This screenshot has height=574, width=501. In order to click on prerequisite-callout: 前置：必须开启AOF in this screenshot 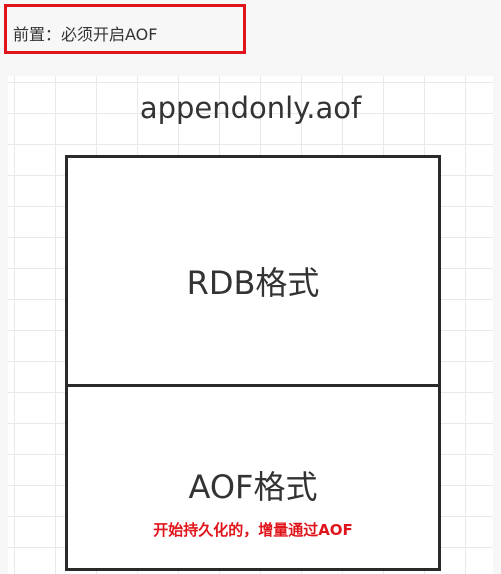, I will do `click(125, 29)`.